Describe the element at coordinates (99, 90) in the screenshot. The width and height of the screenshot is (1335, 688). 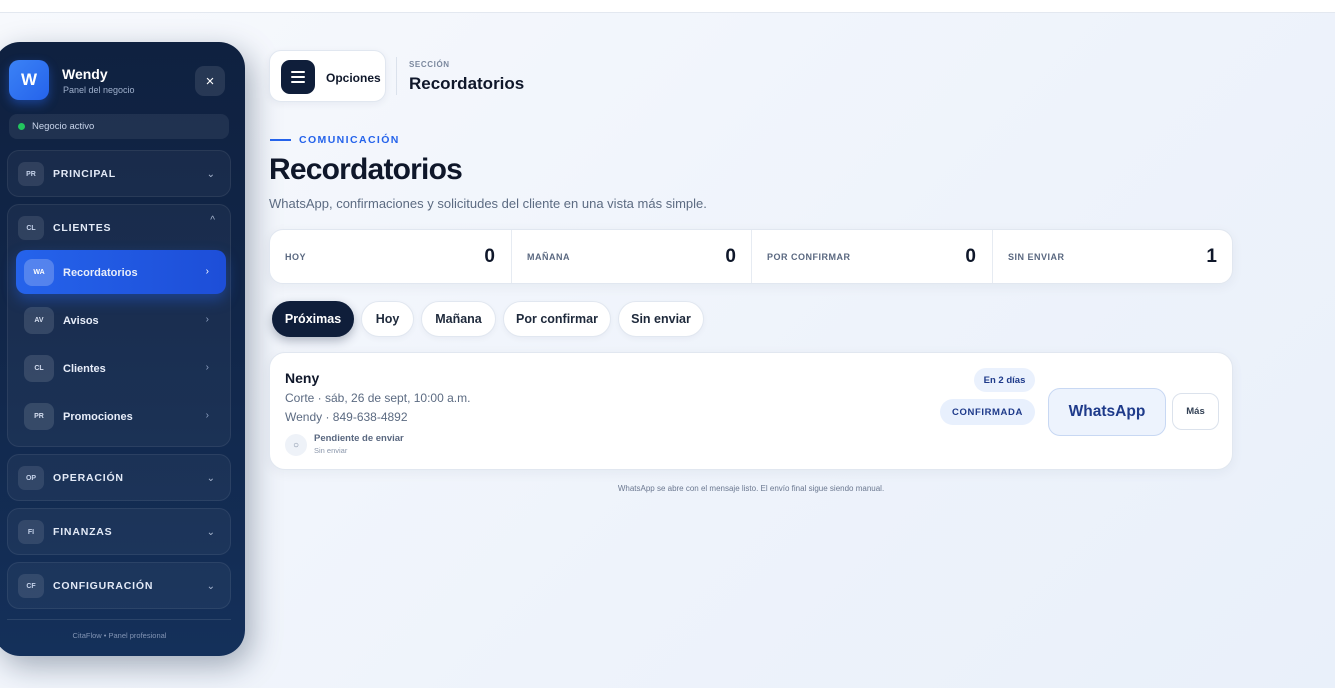
I see `business-subtitle: Panel del negocio` at that location.